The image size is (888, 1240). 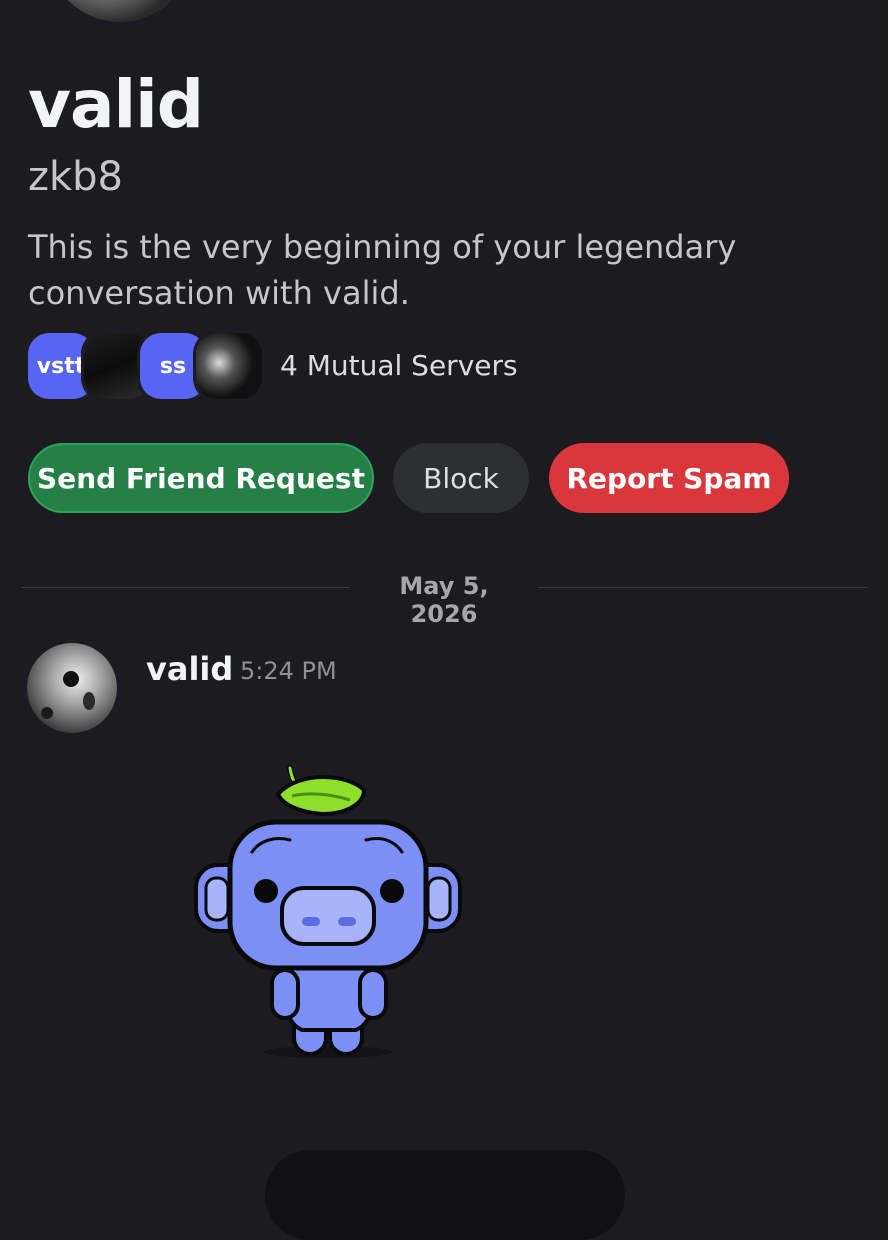 What do you see at coordinates (444, 600) in the screenshot?
I see `date-divider-label: May 5, 2026` at bounding box center [444, 600].